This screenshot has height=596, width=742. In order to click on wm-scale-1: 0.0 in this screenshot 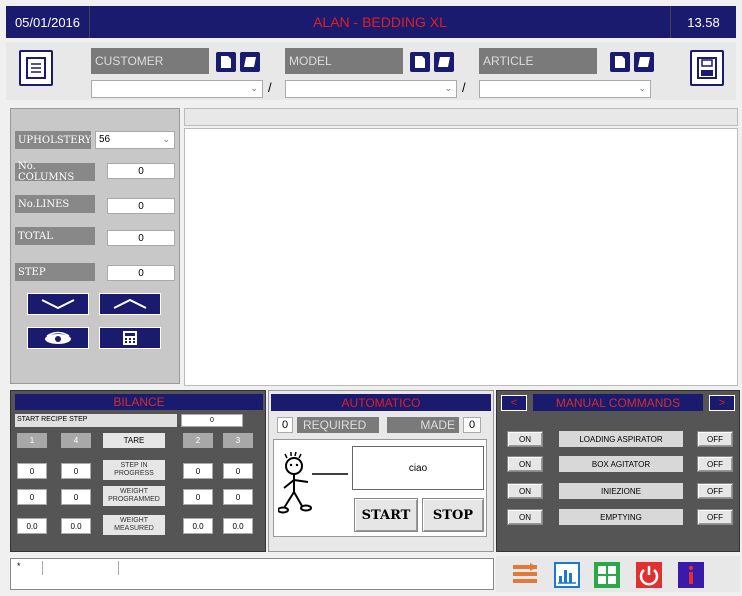, I will do `click(32, 526)`.